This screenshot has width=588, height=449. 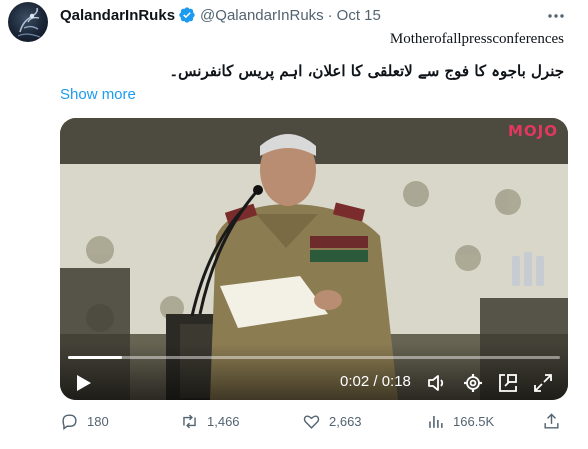 What do you see at coordinates (359, 15) in the screenshot?
I see `tweet-date: Oct 15` at bounding box center [359, 15].